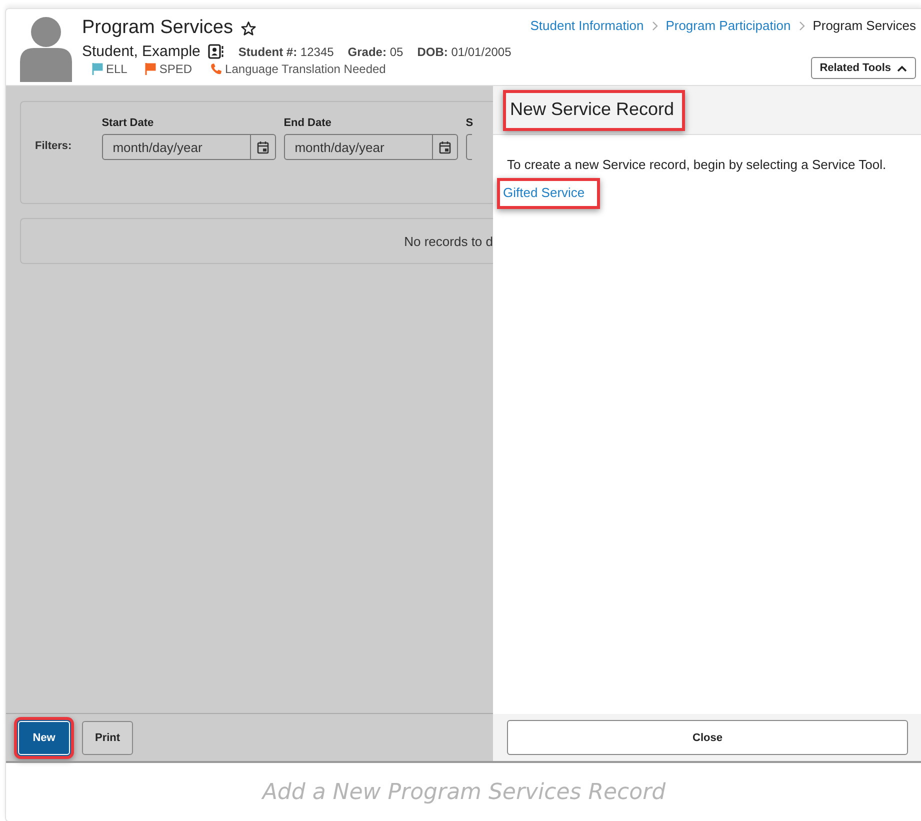  What do you see at coordinates (864, 25) in the screenshot?
I see `breadcrumb-current: Program Services` at bounding box center [864, 25].